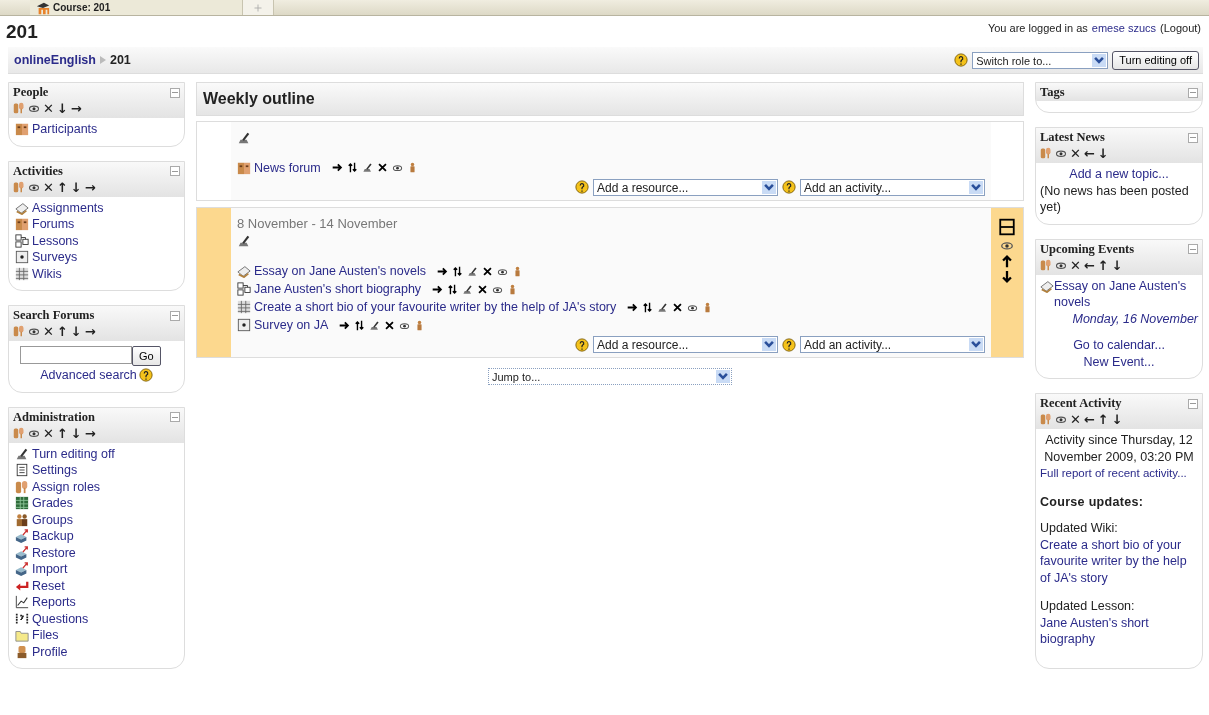  Describe the element at coordinates (55, 60) in the screenshot. I see `breadcrumb-link: onlineEnglish` at that location.